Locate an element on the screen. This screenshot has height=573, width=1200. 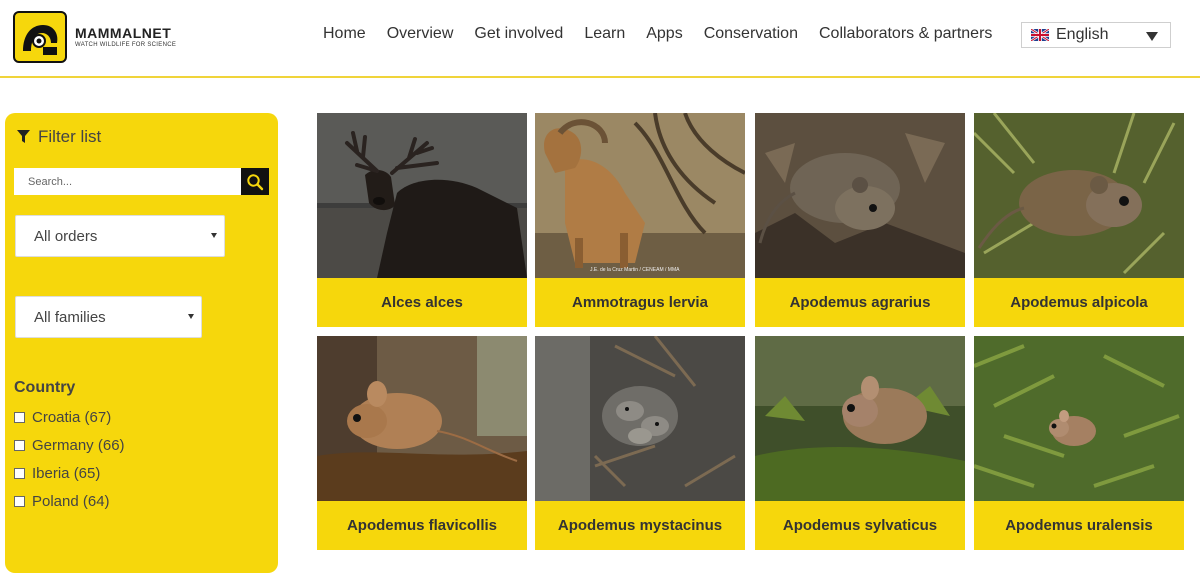
barbary-sheep-photo: J.E. de la Cruz Martin / CENEAM / MMA is located at coordinates (640, 195).